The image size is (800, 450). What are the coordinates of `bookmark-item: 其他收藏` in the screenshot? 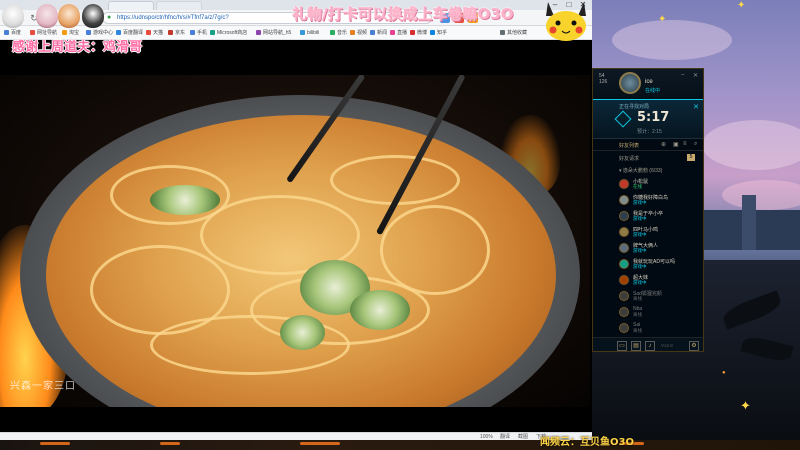 It's located at (513, 33).